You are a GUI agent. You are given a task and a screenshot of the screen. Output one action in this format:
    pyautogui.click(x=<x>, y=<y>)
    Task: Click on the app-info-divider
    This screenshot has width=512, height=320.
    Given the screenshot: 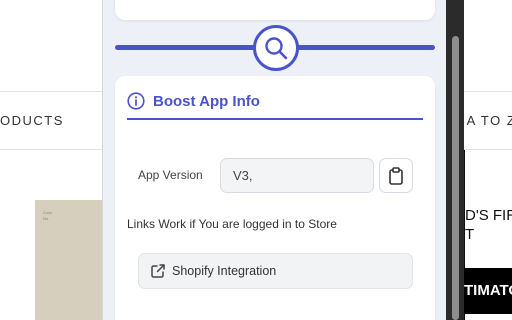 What is the action you would take?
    pyautogui.click(x=275, y=119)
    